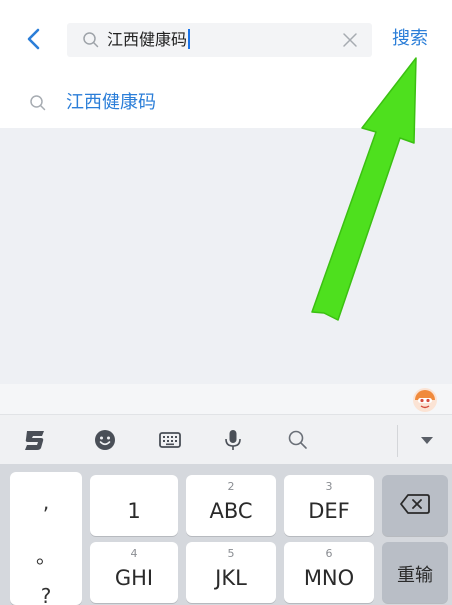  I want to click on key-jkl: 5 JKL, so click(231, 572).